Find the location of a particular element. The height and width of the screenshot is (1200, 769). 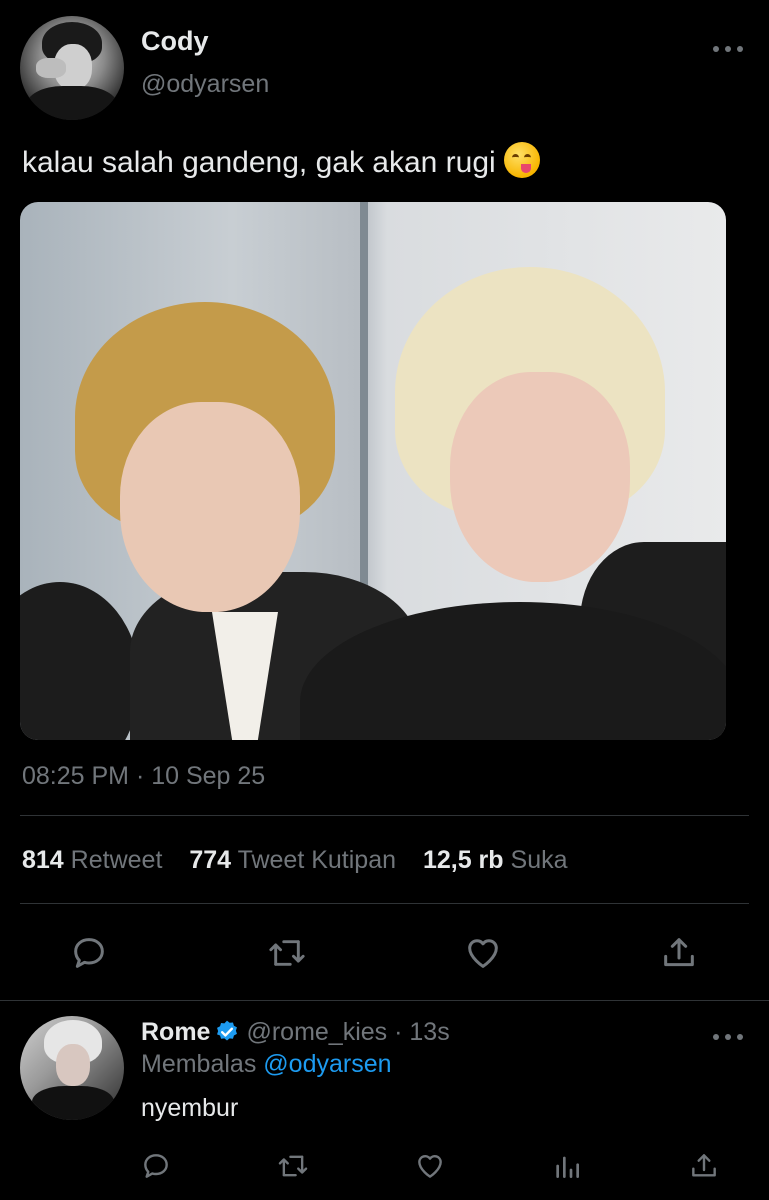

replying-mention-link: @odyarsen is located at coordinates (327, 1064).